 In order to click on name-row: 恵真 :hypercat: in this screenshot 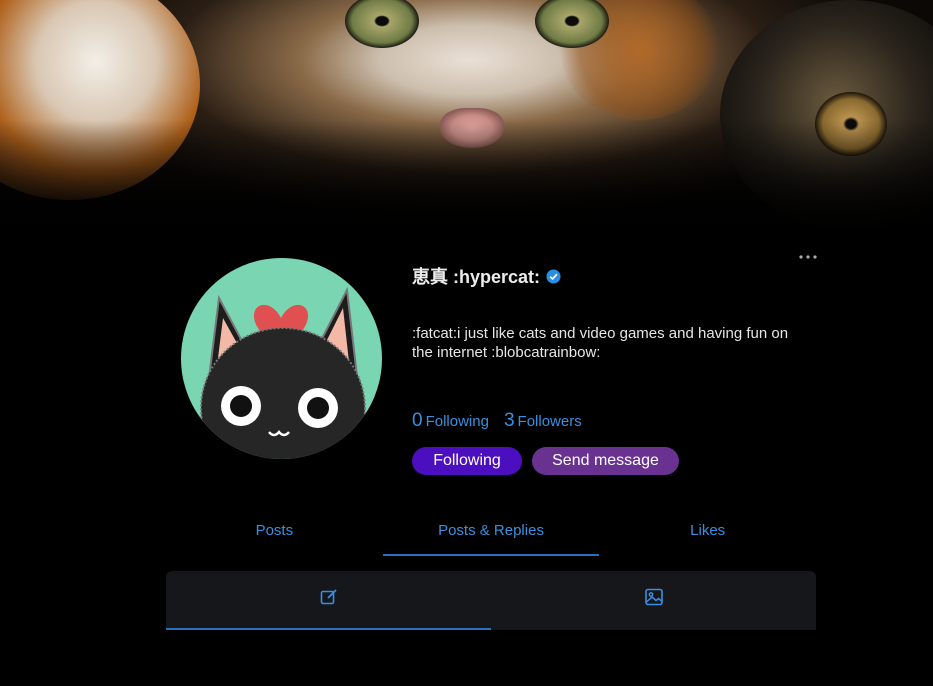, I will do `click(612, 276)`.